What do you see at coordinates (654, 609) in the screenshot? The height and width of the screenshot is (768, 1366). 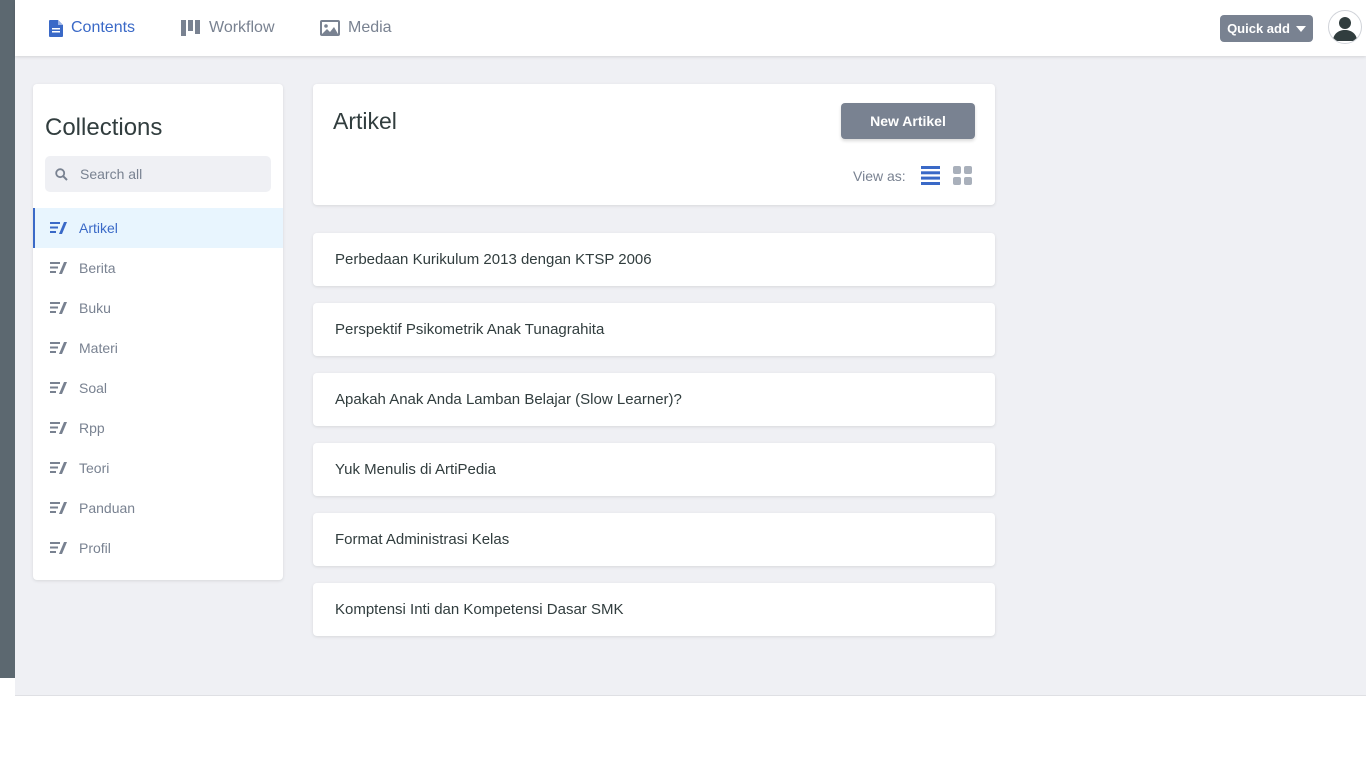 I see `entry-card: Komptensi Inti dan Kompetensi Dasar SMK` at bounding box center [654, 609].